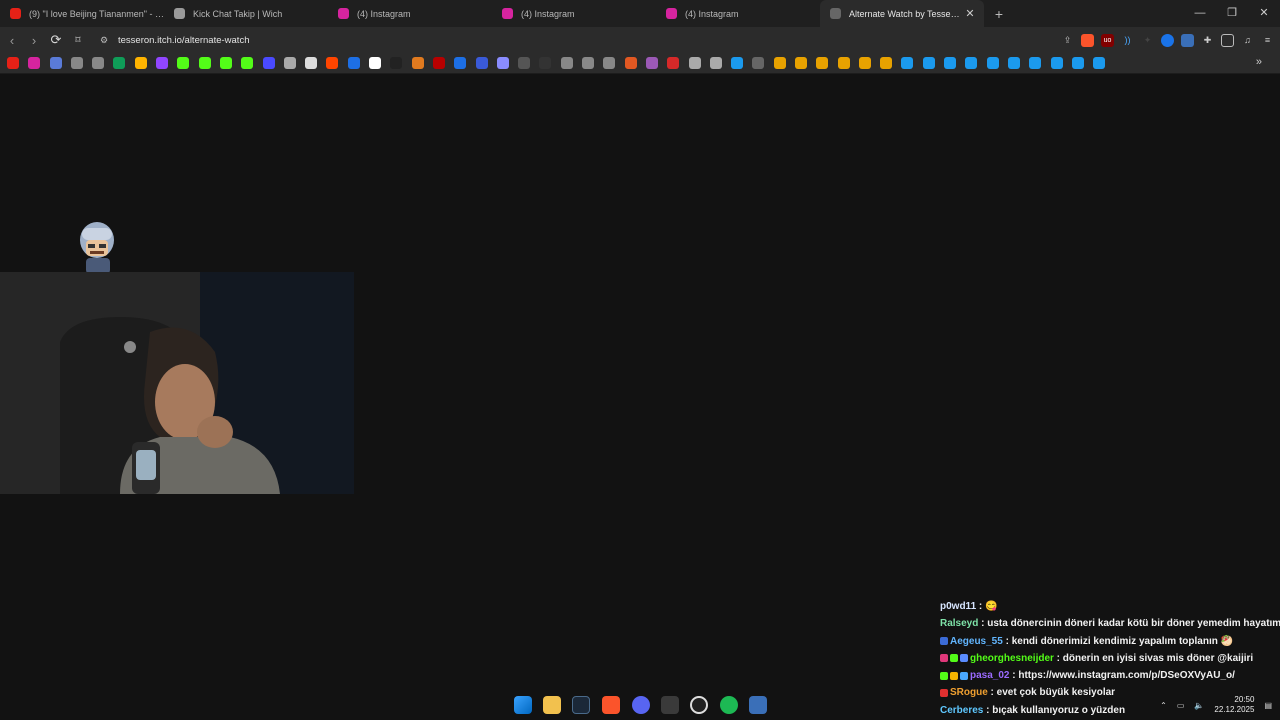 Image resolution: width=1280 pixels, height=720 pixels. Describe the element at coordinates (758, 705) in the screenshot. I see `settings-app-icon` at that location.